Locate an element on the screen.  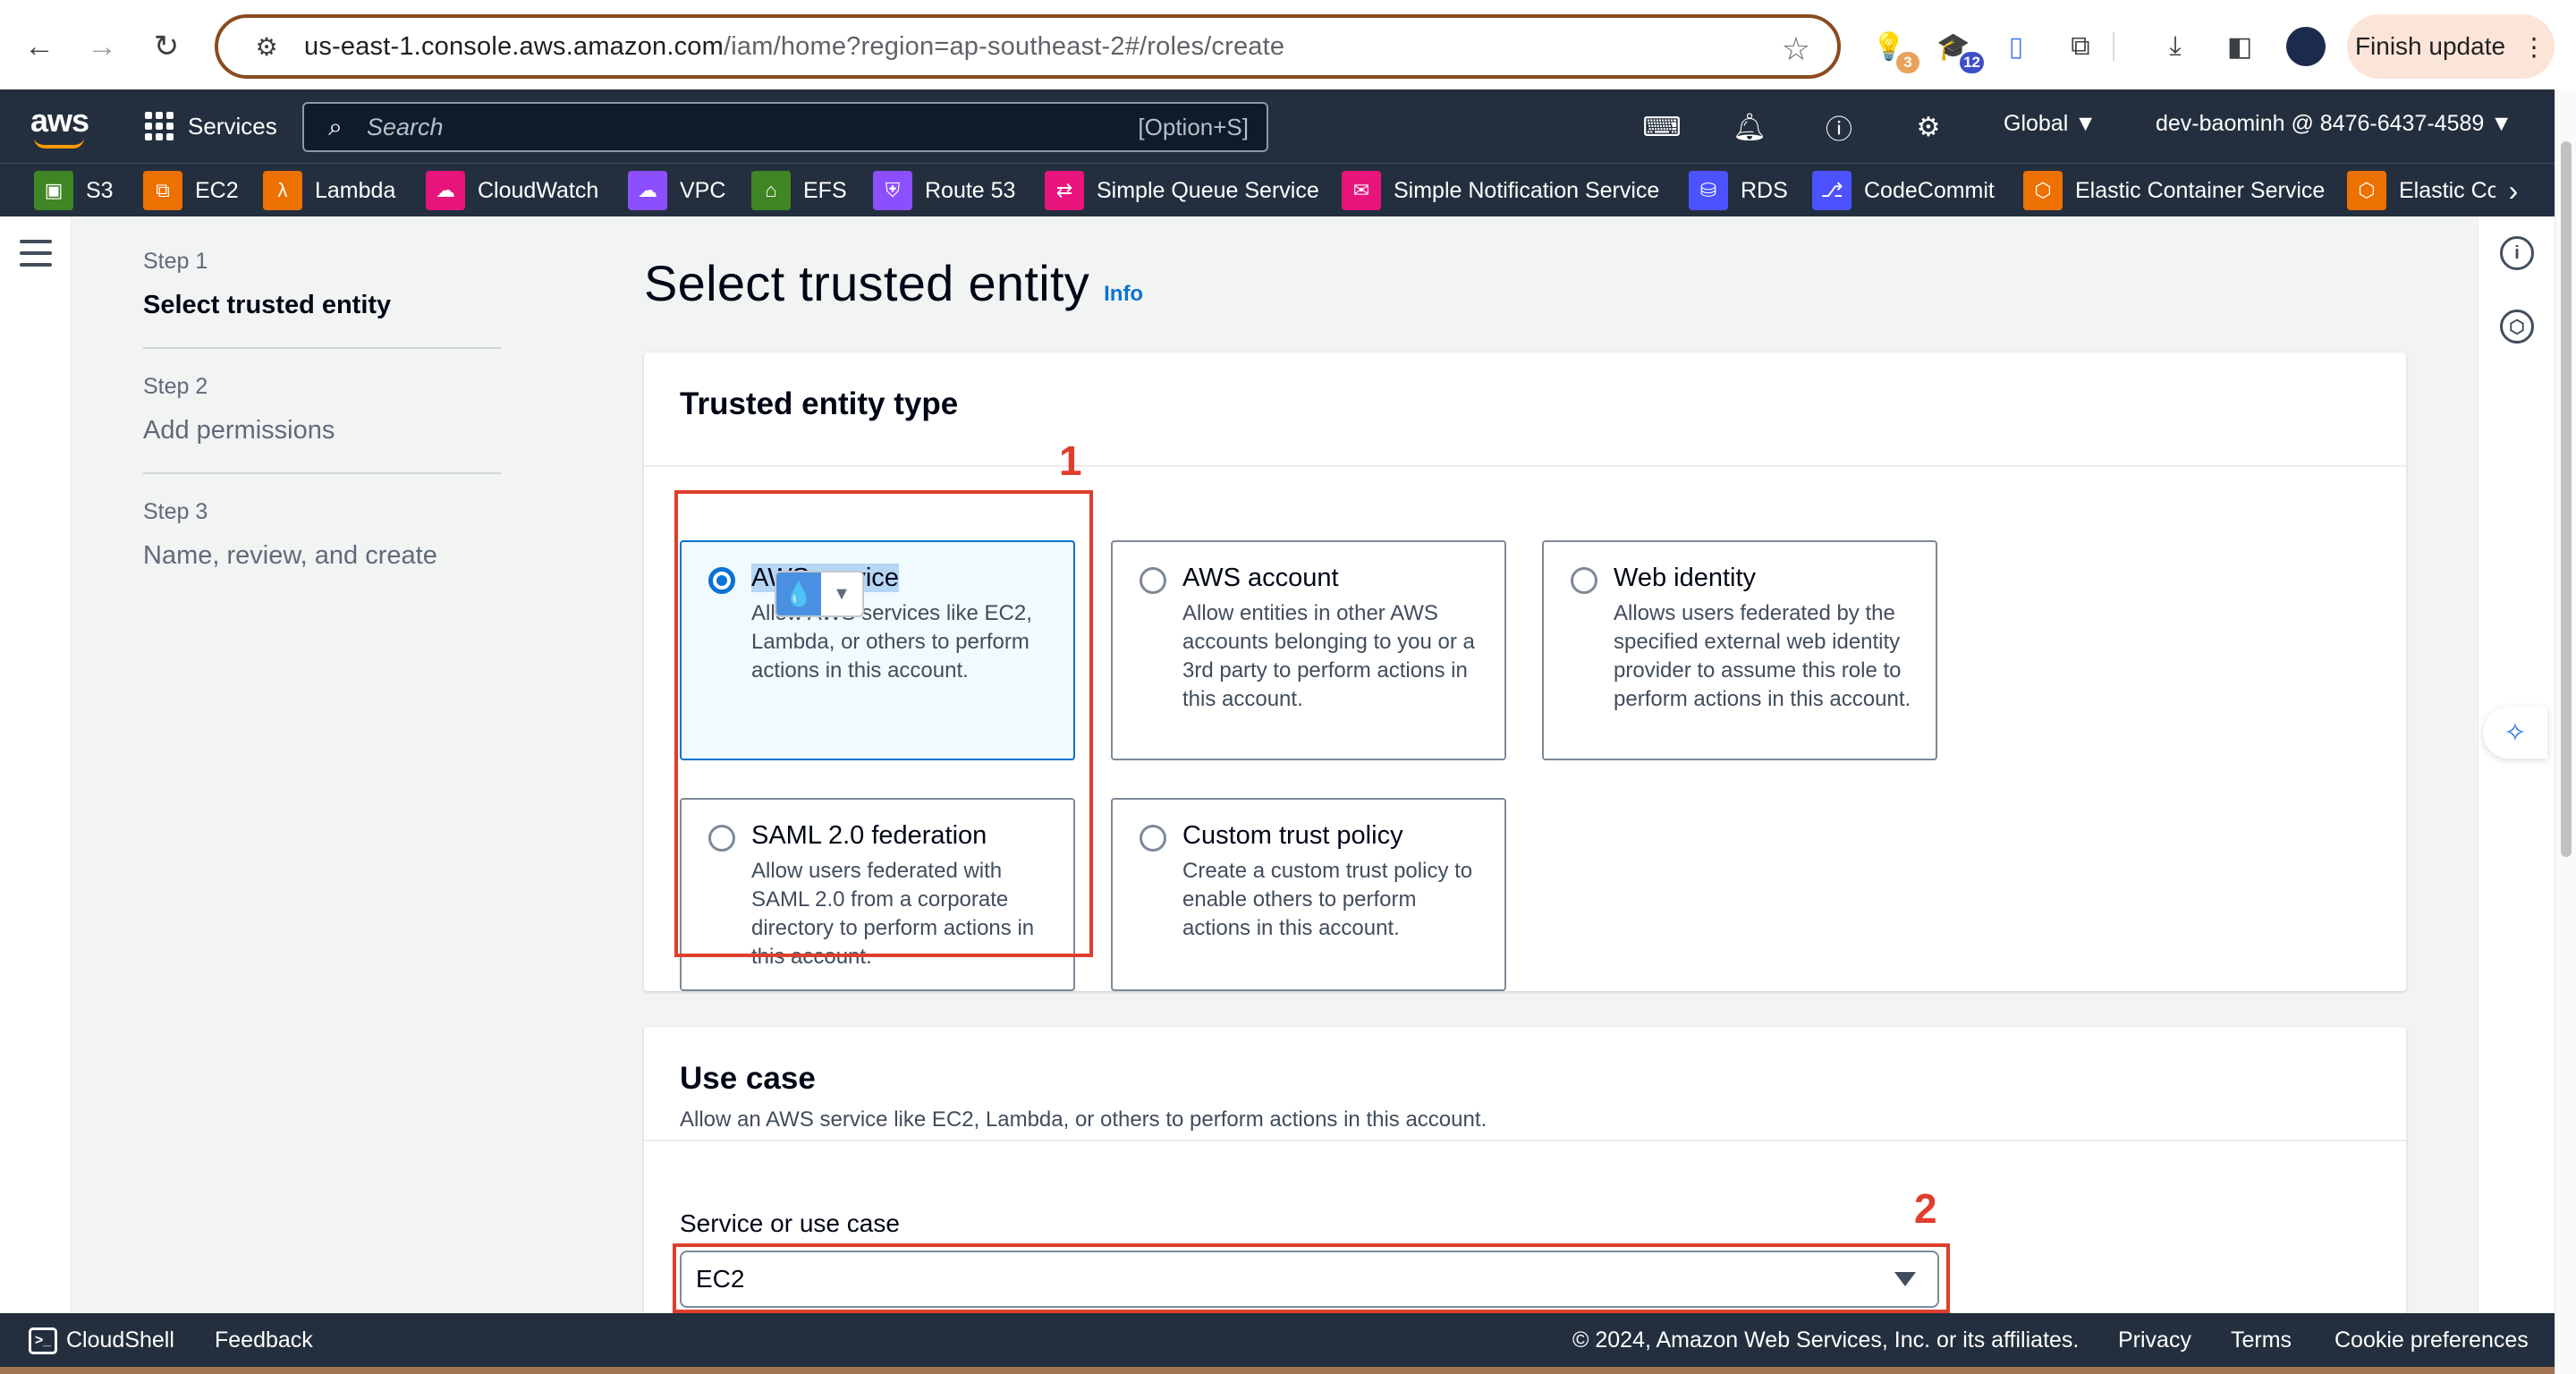
profile-avatar is located at coordinates (2306, 46).